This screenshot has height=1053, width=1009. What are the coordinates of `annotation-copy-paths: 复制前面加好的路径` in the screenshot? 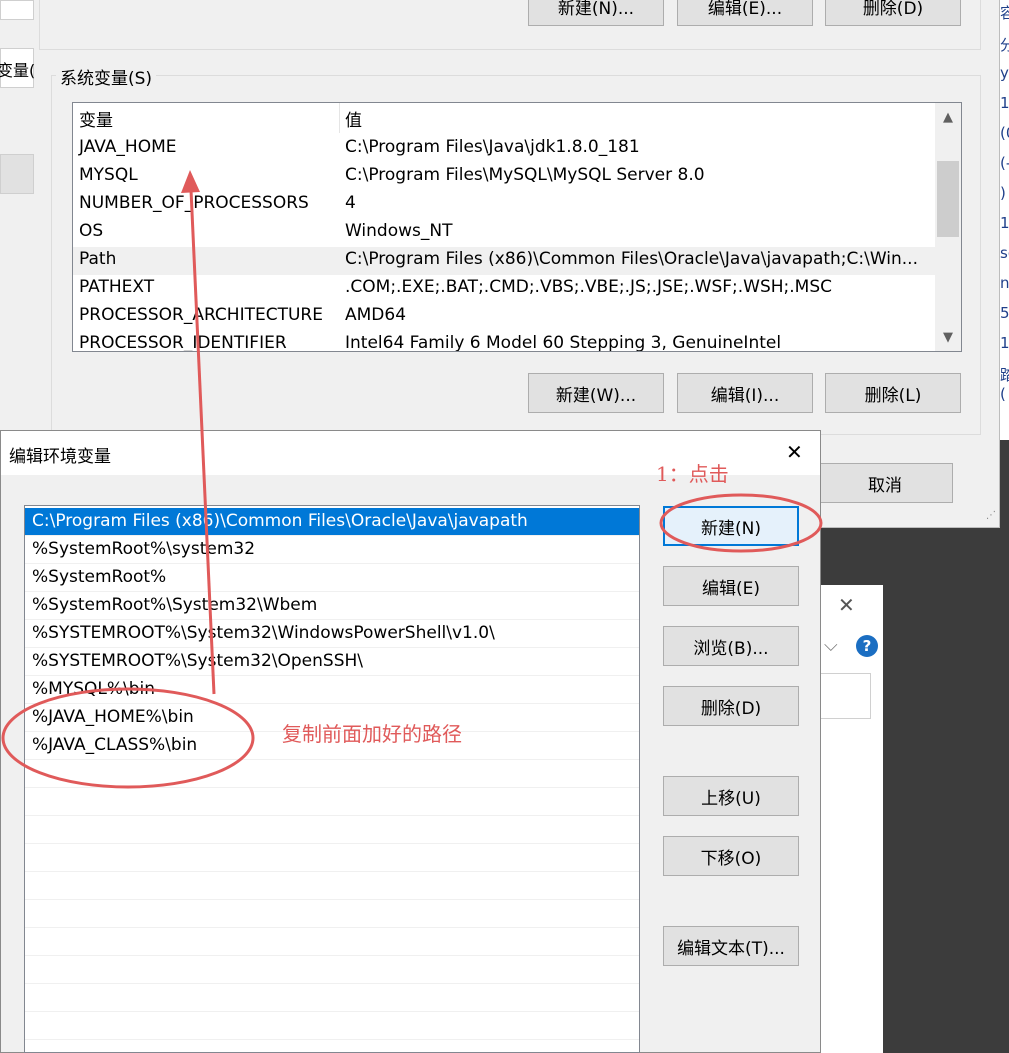 It's located at (372, 734).